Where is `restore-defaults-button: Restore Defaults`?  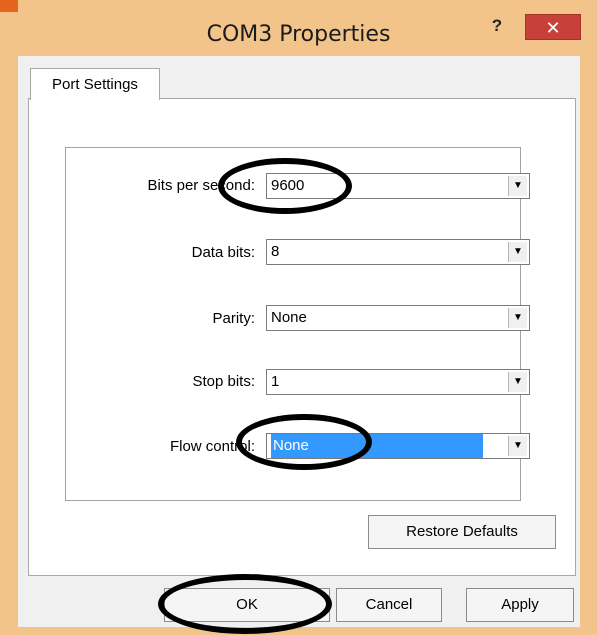
restore-defaults-button: Restore Defaults is located at coordinates (462, 532).